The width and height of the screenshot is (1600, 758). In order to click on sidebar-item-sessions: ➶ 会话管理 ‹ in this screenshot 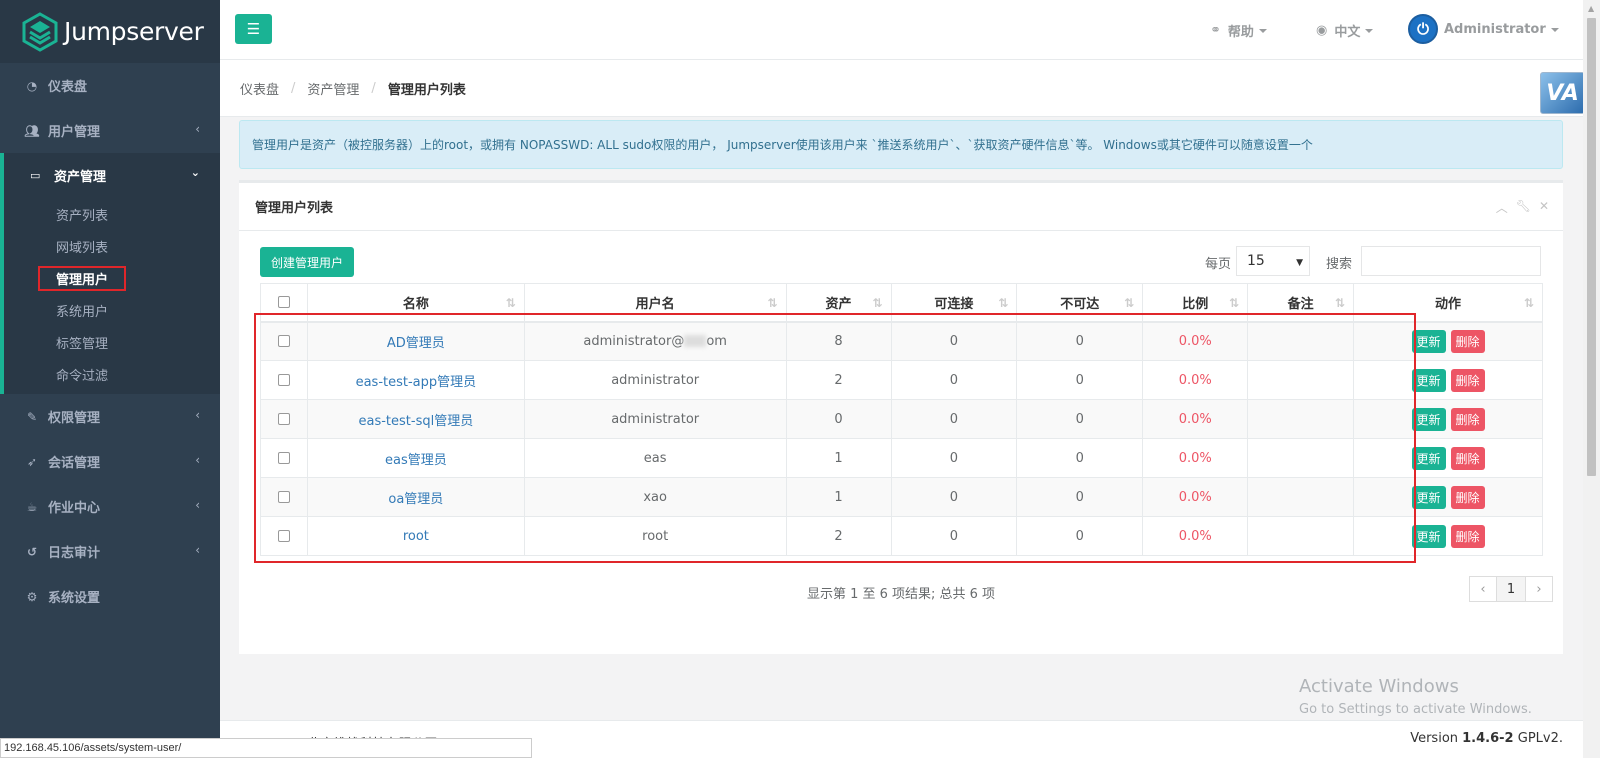, I will do `click(110, 461)`.